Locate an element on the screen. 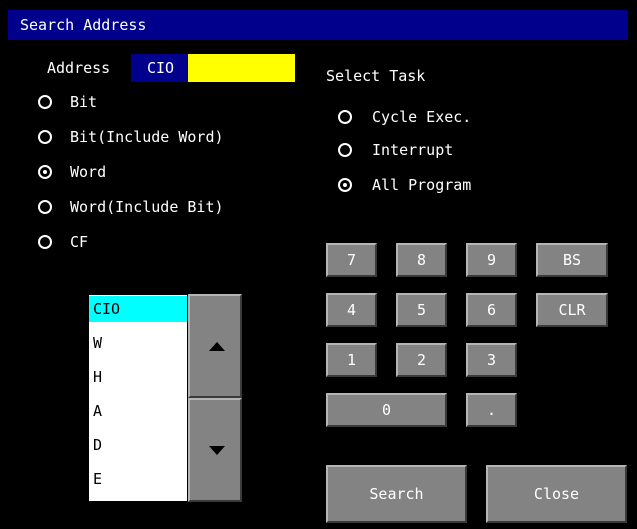  key-0-button: 0 is located at coordinates (386, 410).